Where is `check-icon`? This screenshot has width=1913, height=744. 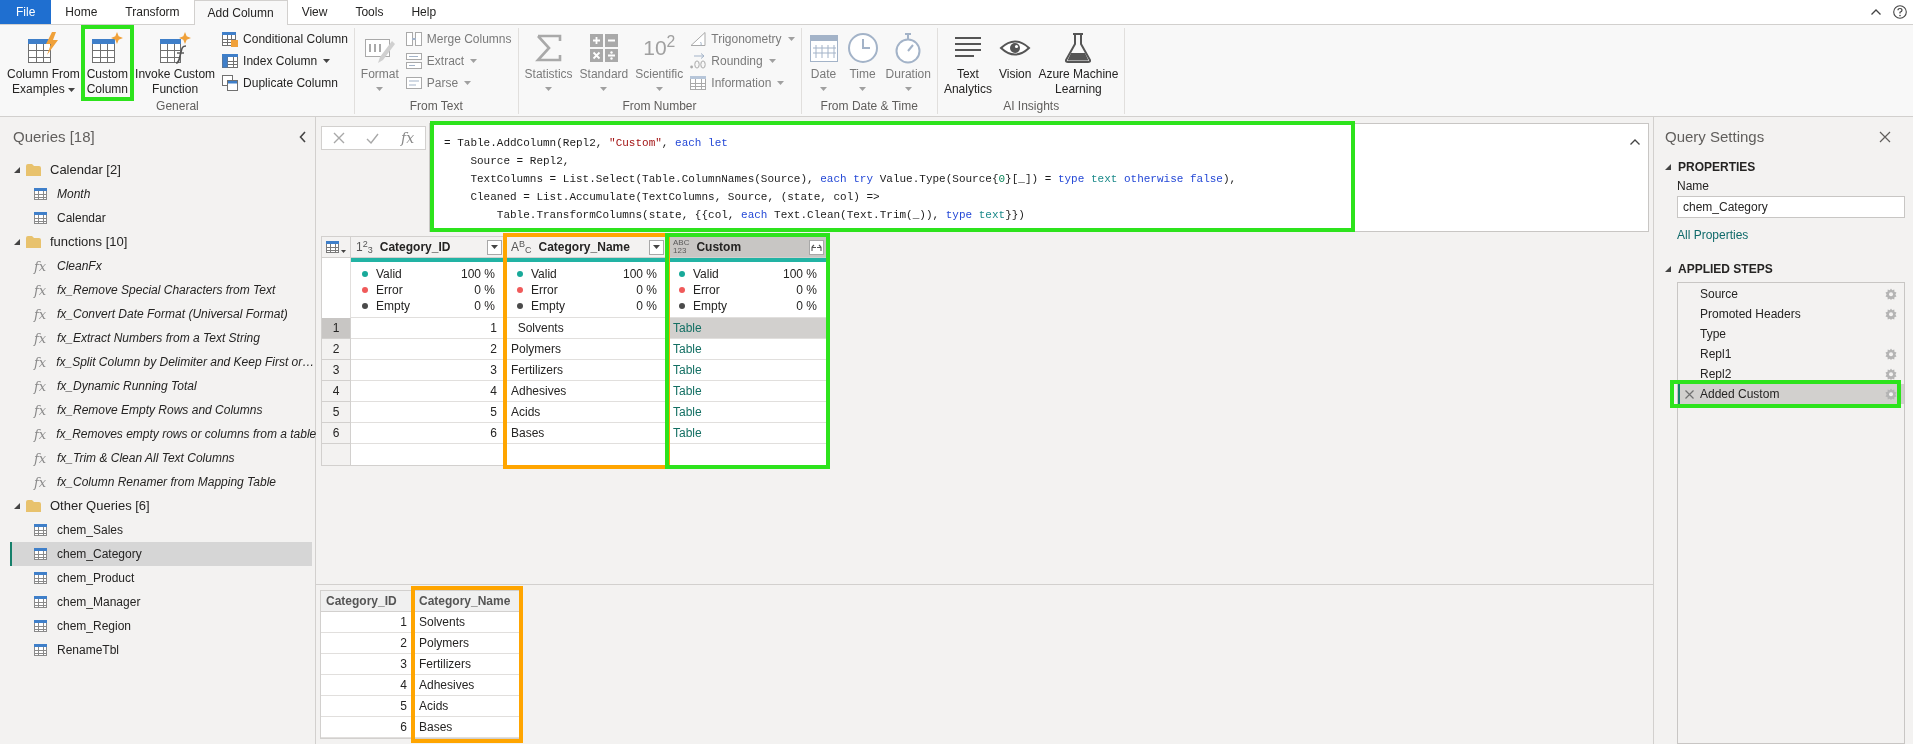
check-icon is located at coordinates (373, 138).